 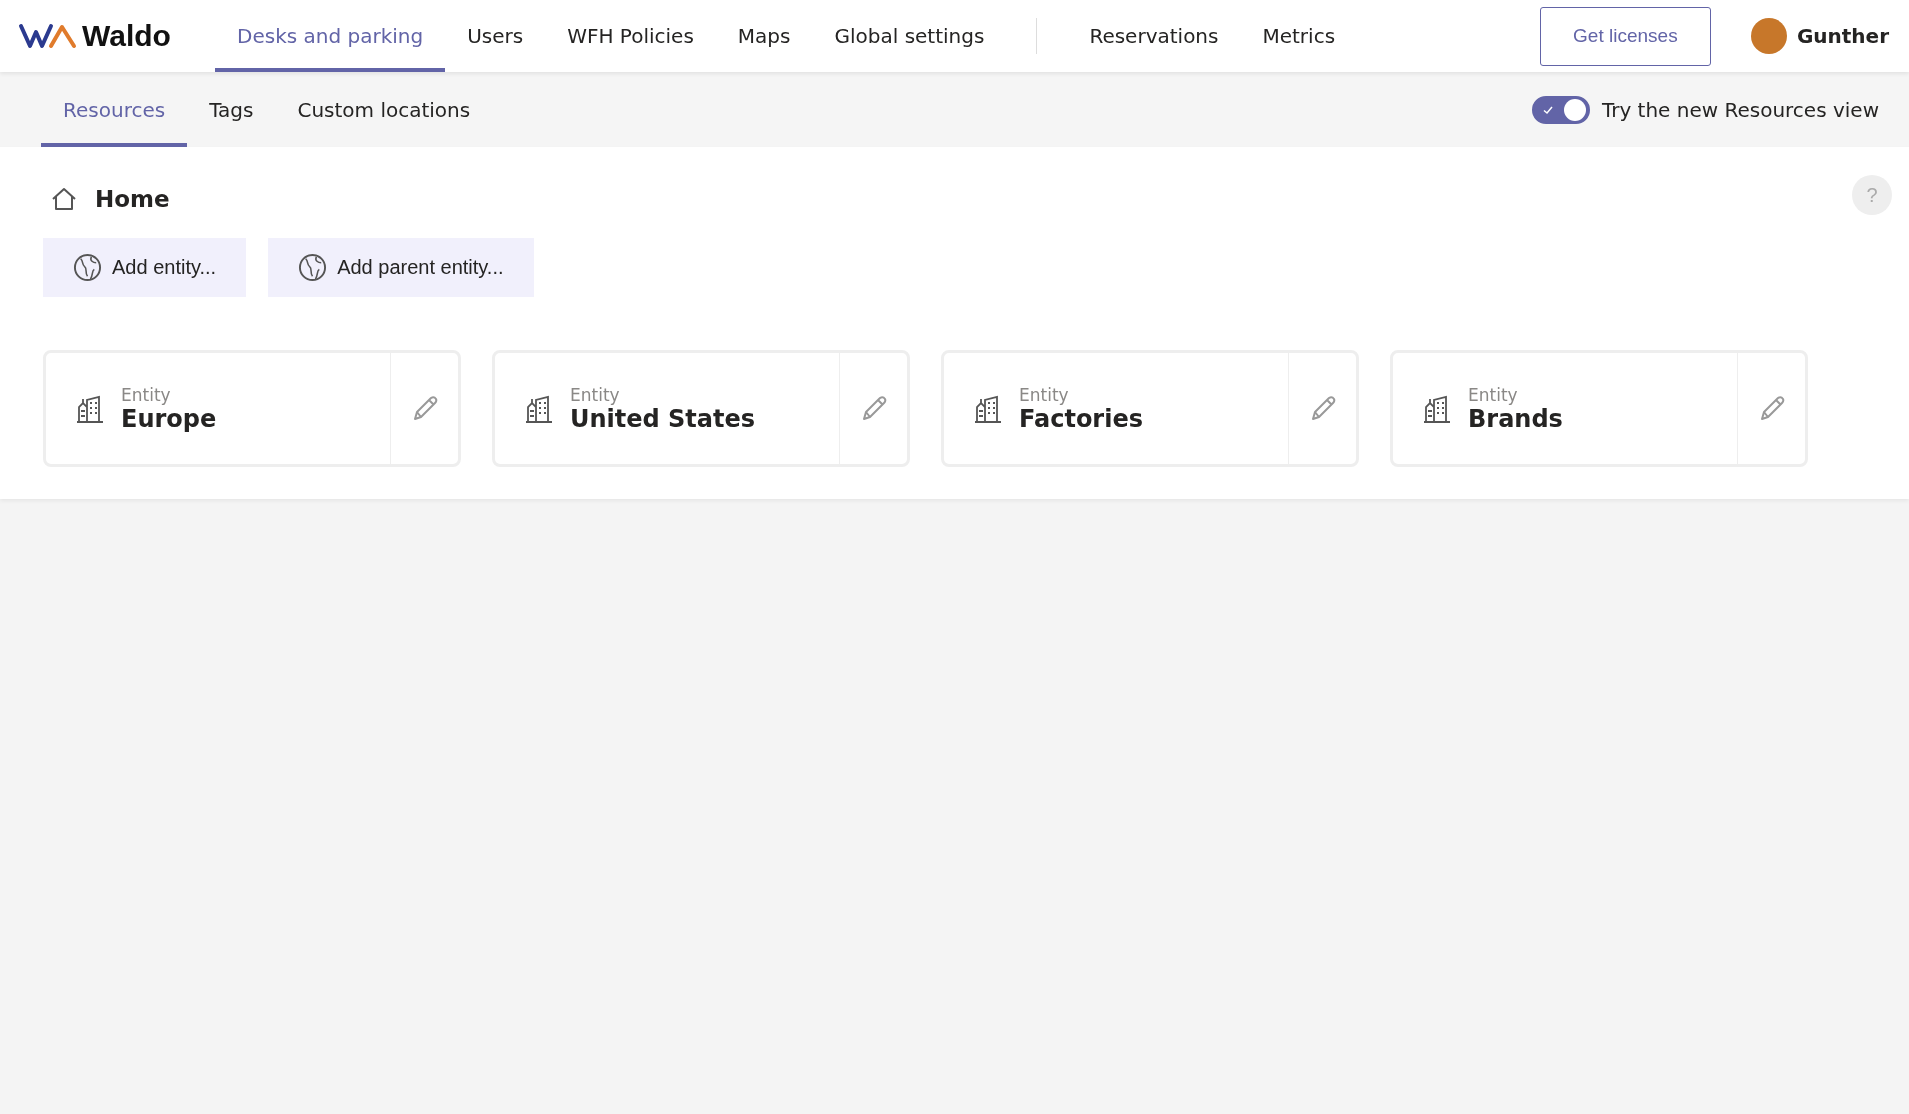 What do you see at coordinates (1740, 109) in the screenshot?
I see `toggle-label: Try the new Resources view` at bounding box center [1740, 109].